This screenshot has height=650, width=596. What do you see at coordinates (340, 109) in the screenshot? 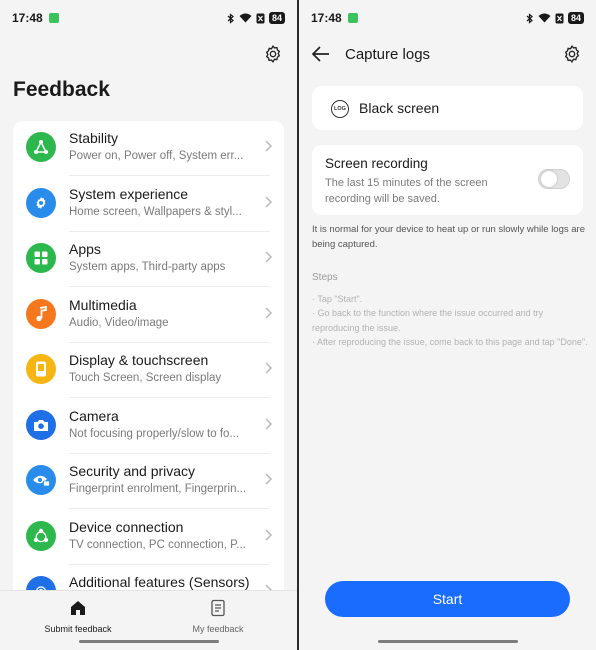
I see `log-icon: LOG` at bounding box center [340, 109].